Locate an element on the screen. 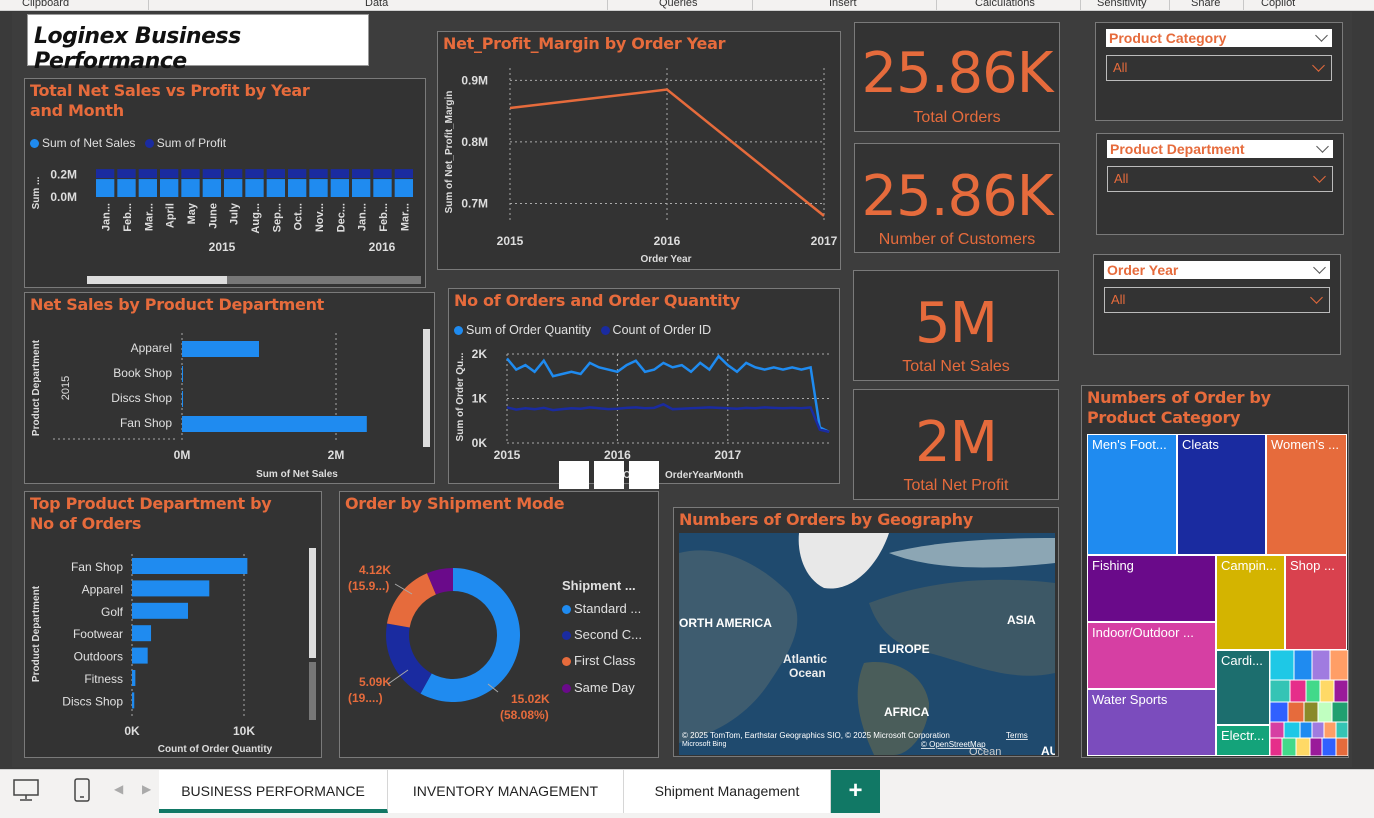 The height and width of the screenshot is (818, 1374). treemap-tile-cleats: Cleats is located at coordinates (1221, 494).